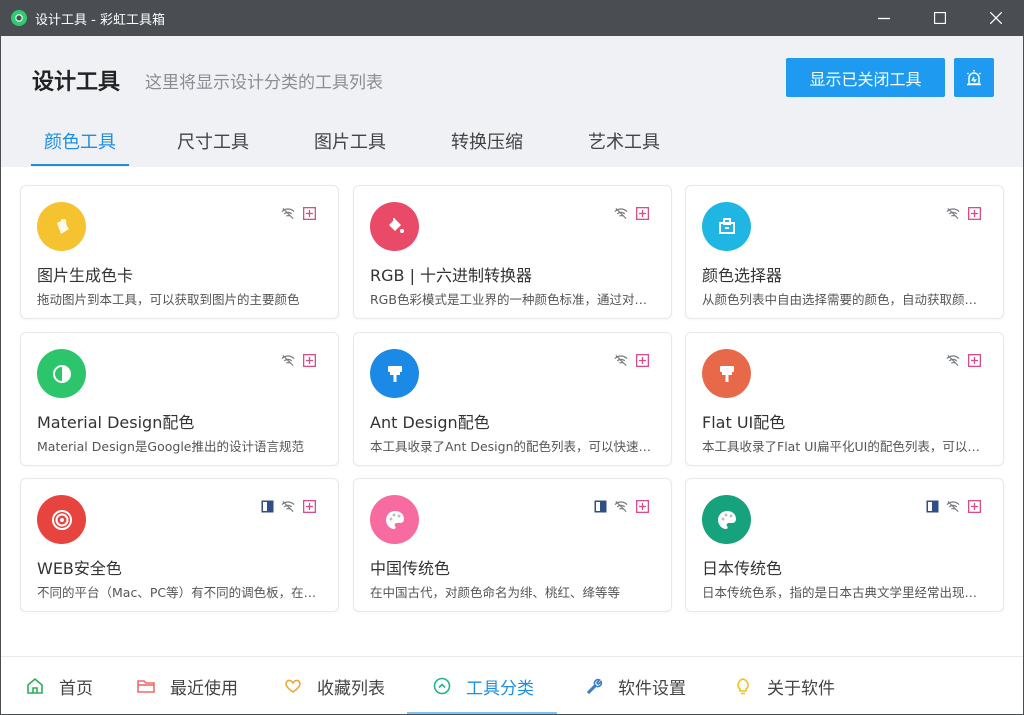 Image resolution: width=1024 pixels, height=715 pixels. What do you see at coordinates (726, 226) in the screenshot?
I see `color-picker-icon` at bounding box center [726, 226].